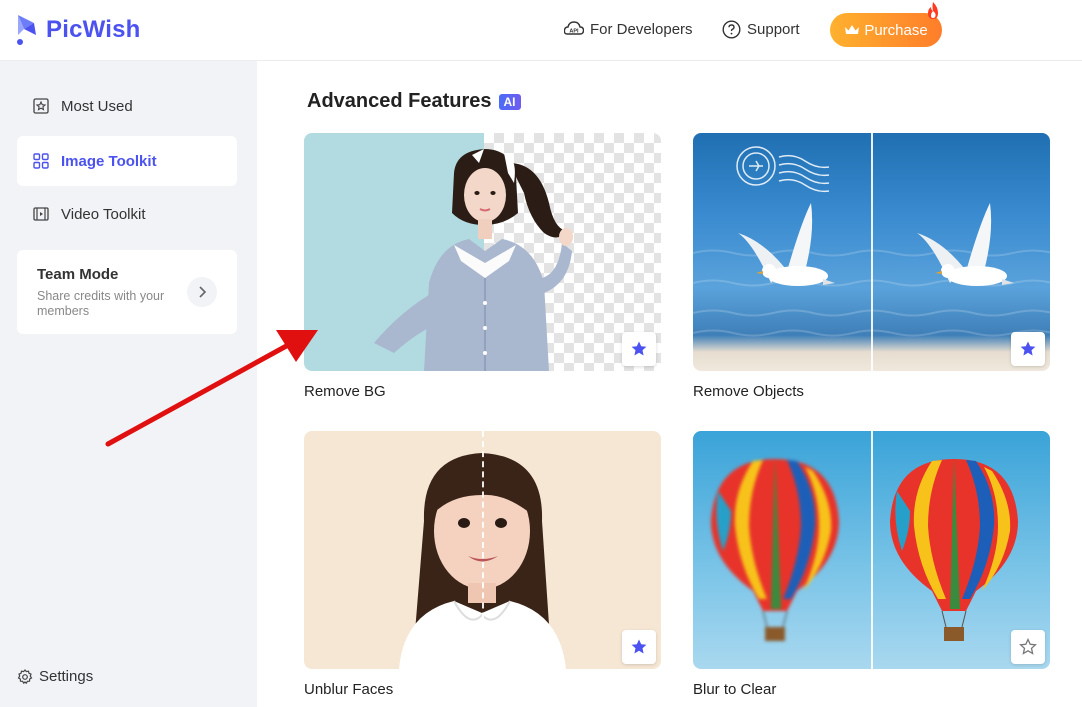 The image size is (1082, 707). What do you see at coordinates (852, 29) in the screenshot?
I see `crown-icon` at bounding box center [852, 29].